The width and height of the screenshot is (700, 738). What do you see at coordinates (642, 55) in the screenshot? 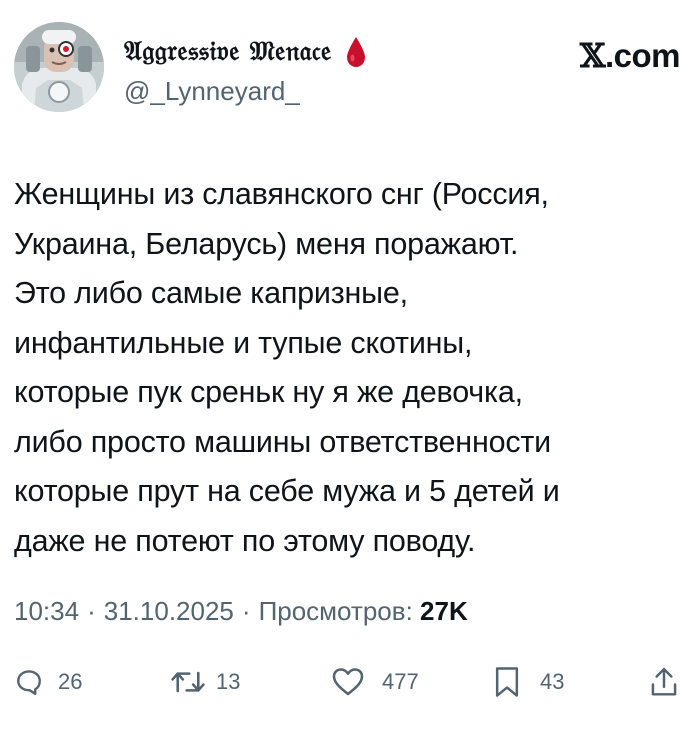
I see `site-domain: .com` at bounding box center [642, 55].